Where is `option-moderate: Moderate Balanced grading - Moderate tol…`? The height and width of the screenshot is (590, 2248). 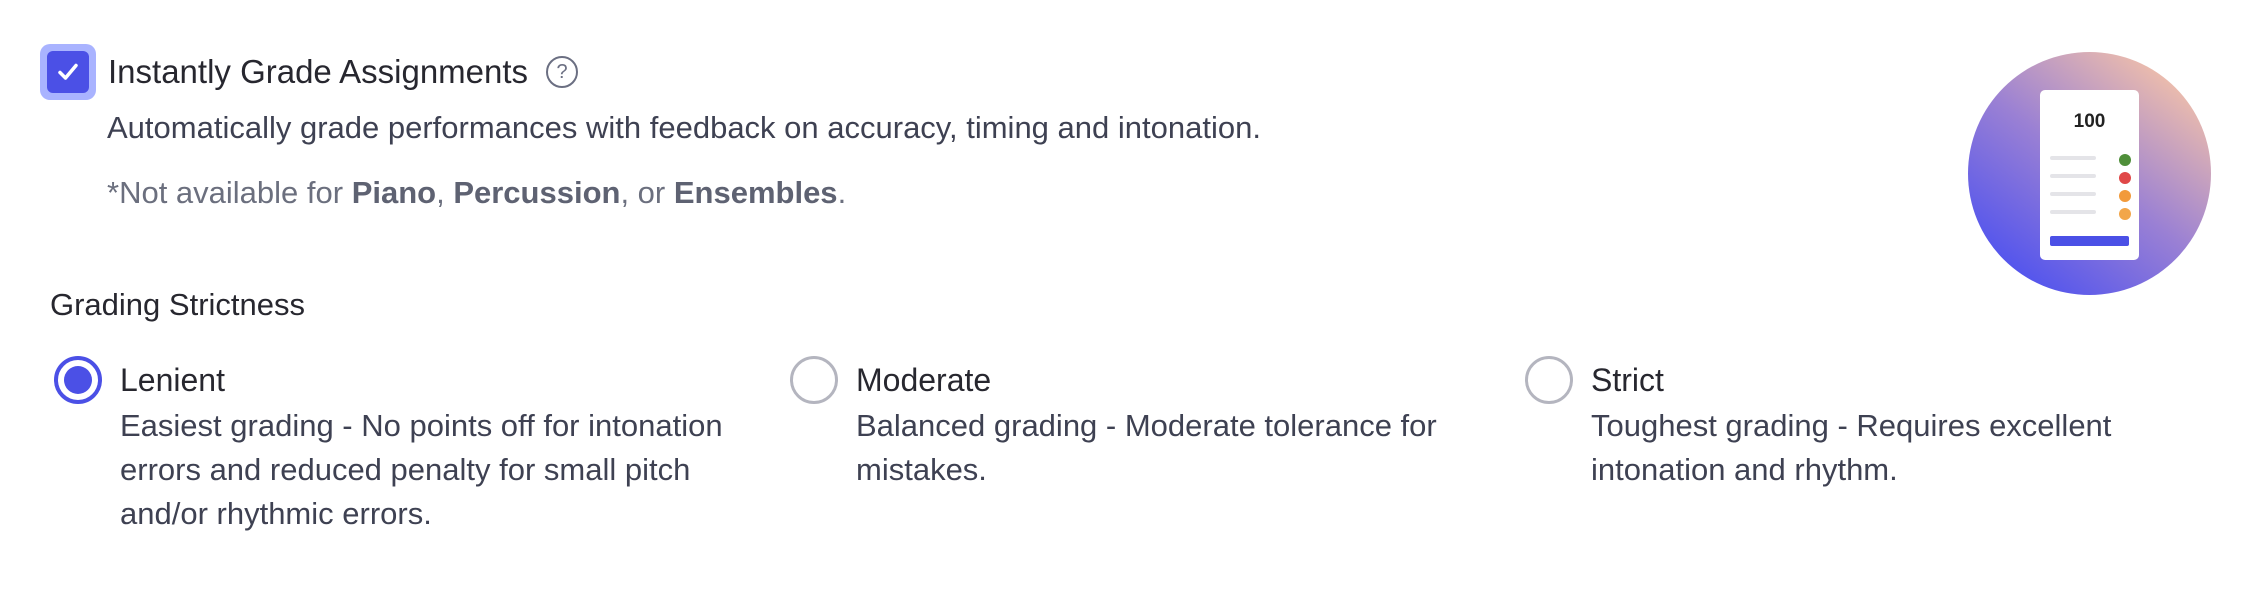
option-moderate: Moderate Balanced grading - Moderate tol… is located at coordinates (1113, 424).